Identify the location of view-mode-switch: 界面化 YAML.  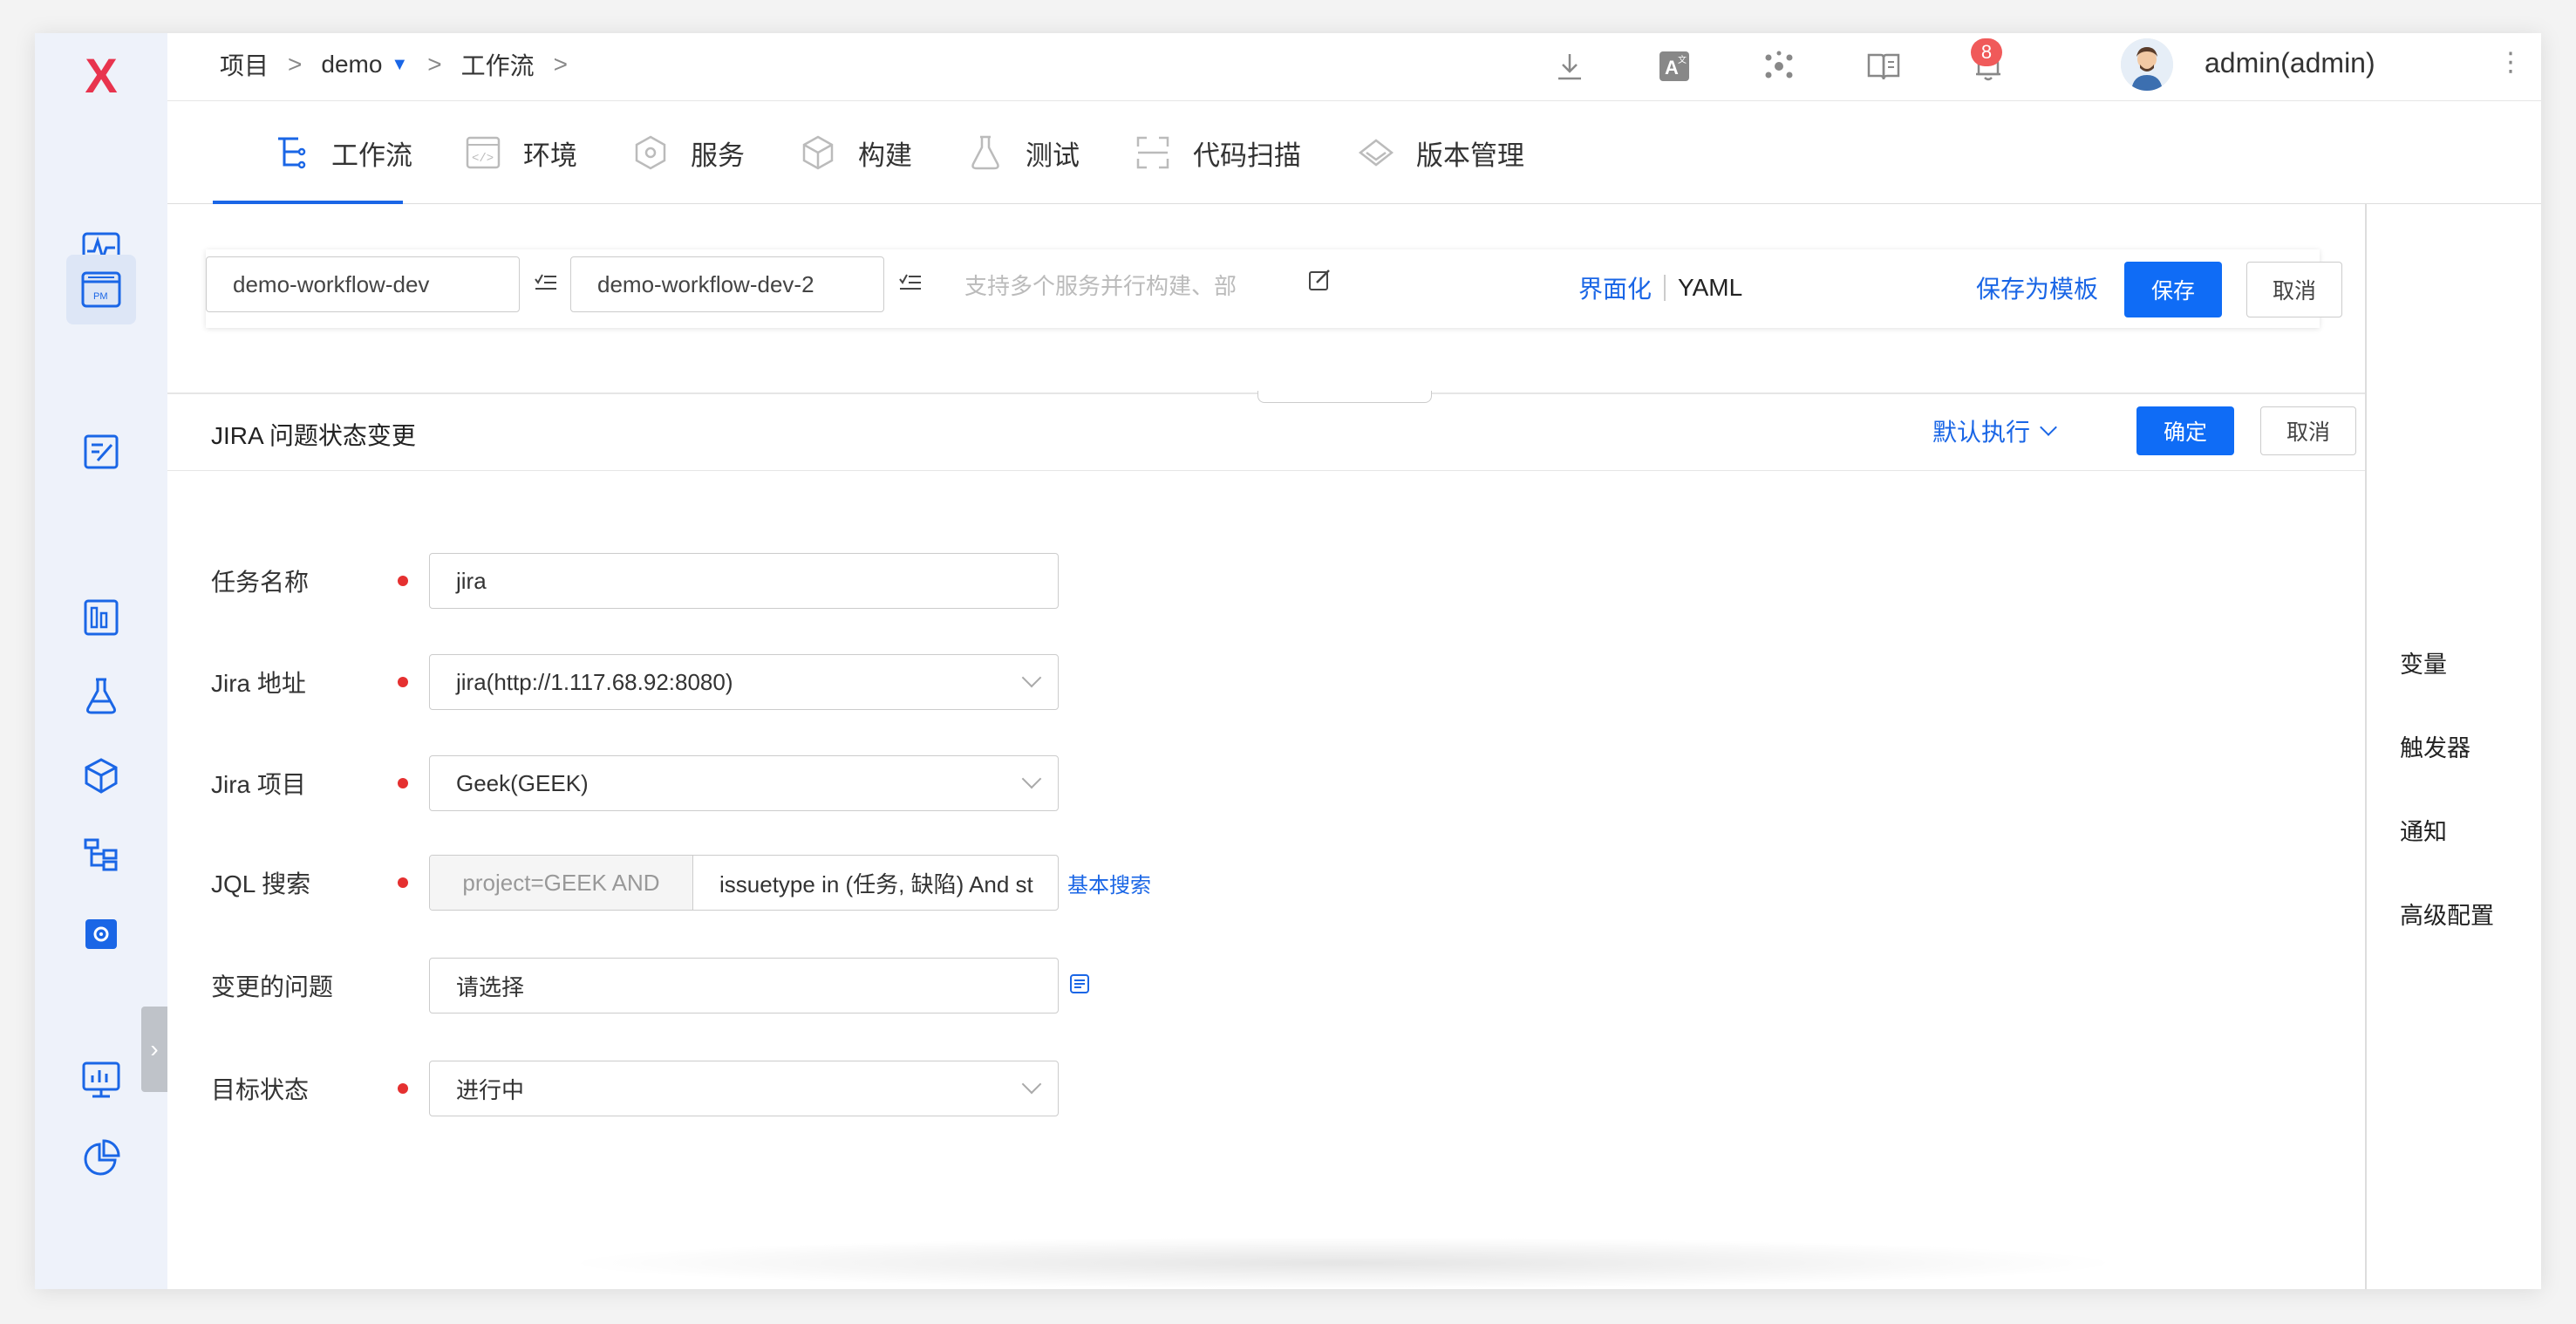
(1660, 287).